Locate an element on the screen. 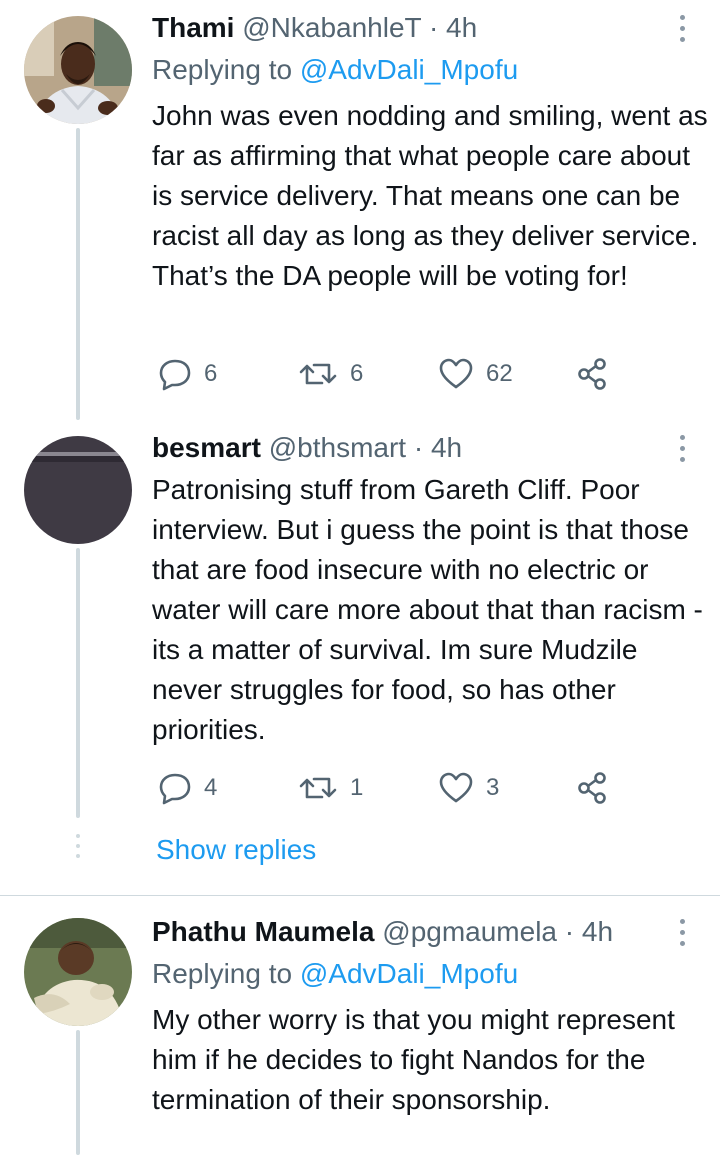 This screenshot has width=720, height=1155. avatar-besmart is located at coordinates (78, 490).